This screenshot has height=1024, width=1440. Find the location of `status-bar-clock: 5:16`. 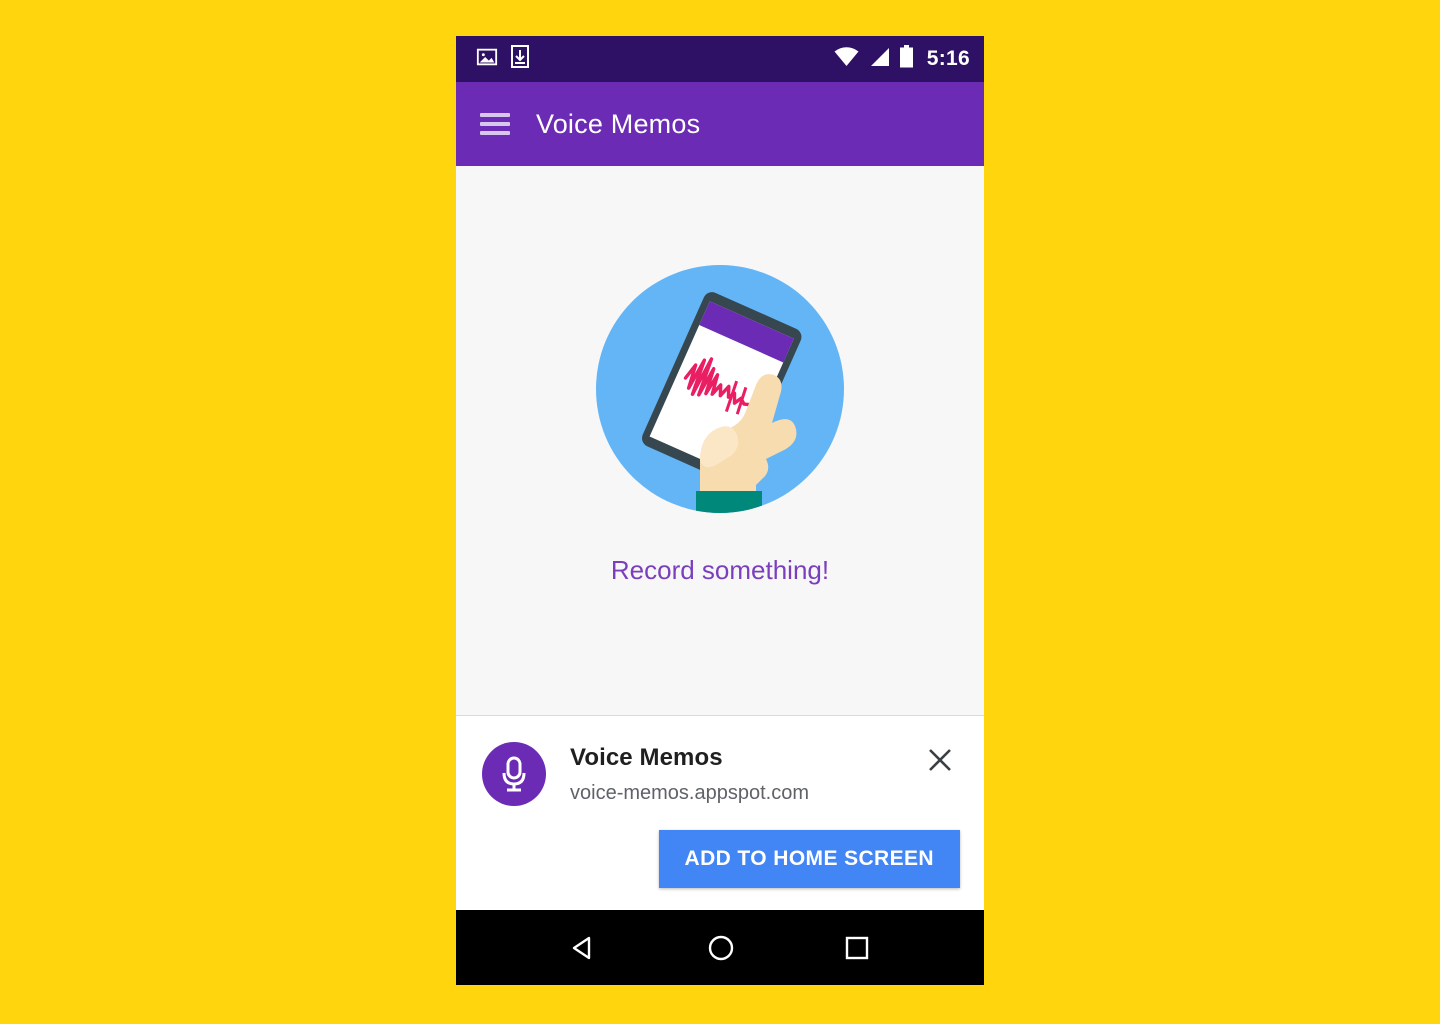

status-bar-clock: 5:16 is located at coordinates (948, 58).